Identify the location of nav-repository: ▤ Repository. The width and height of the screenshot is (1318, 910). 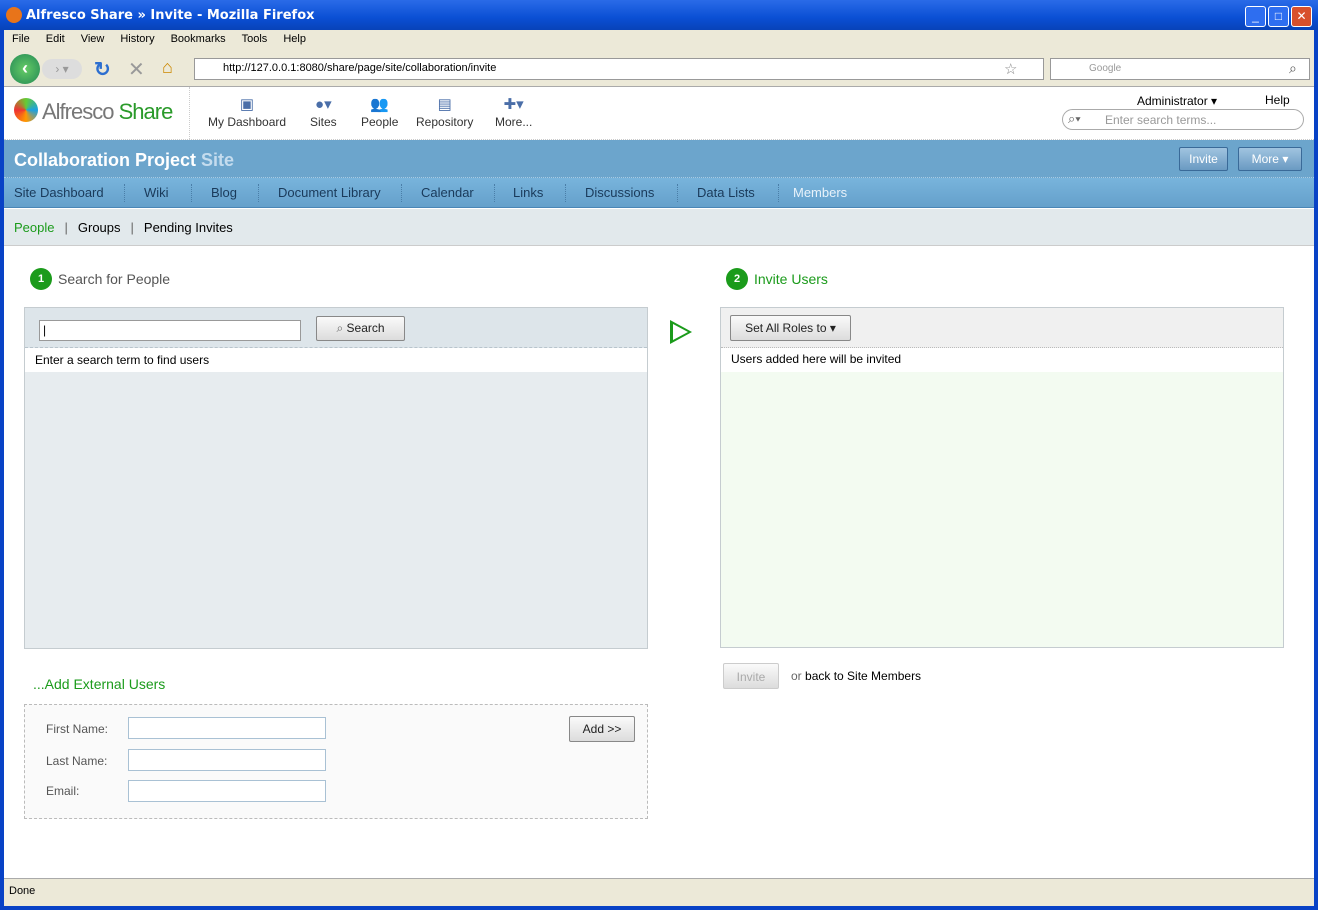
(444, 112).